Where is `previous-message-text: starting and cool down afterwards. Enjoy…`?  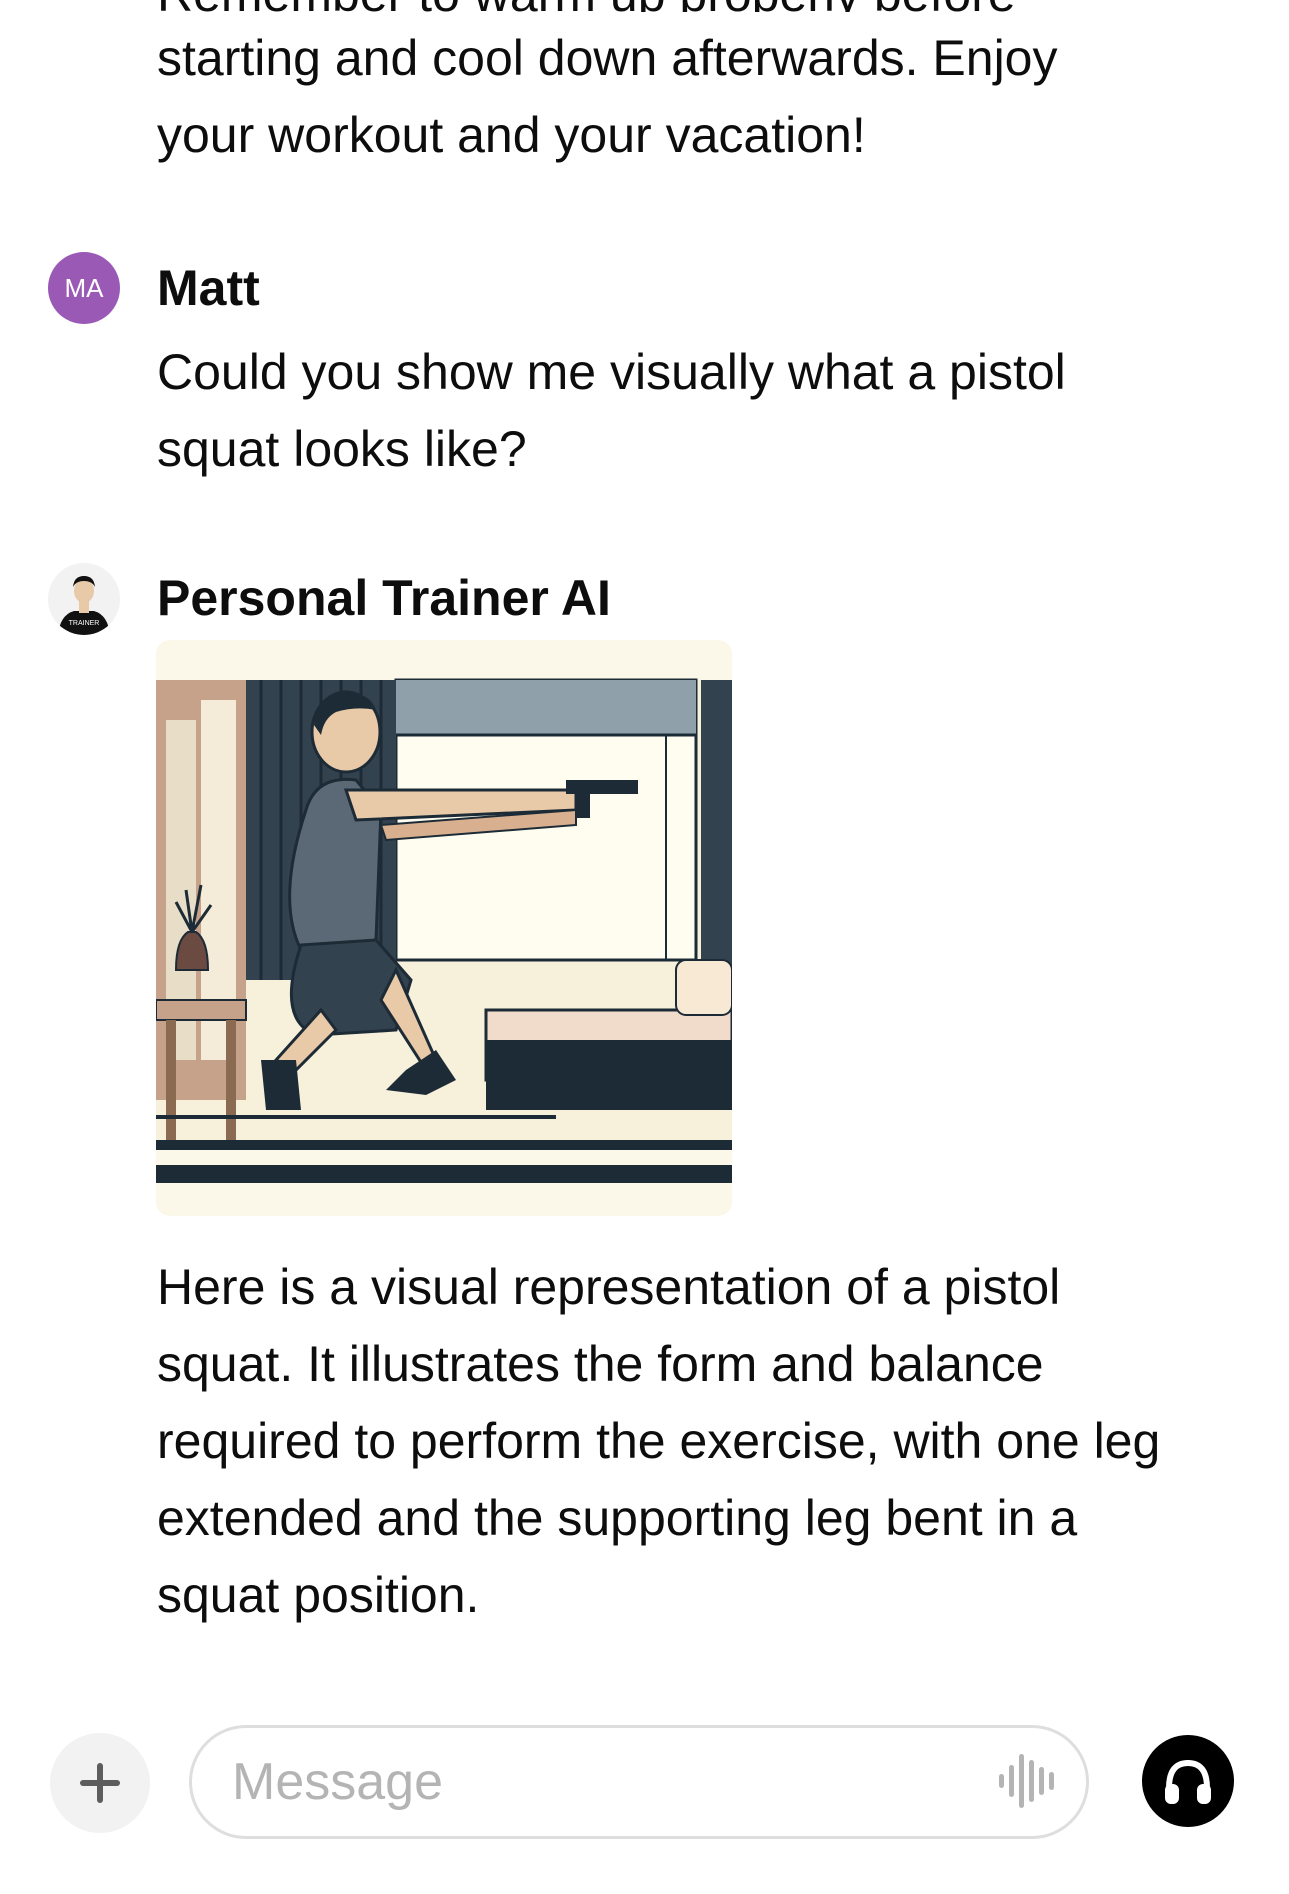
previous-message-text: starting and cool down afterwards. Enjoy… is located at coordinates (607, 96).